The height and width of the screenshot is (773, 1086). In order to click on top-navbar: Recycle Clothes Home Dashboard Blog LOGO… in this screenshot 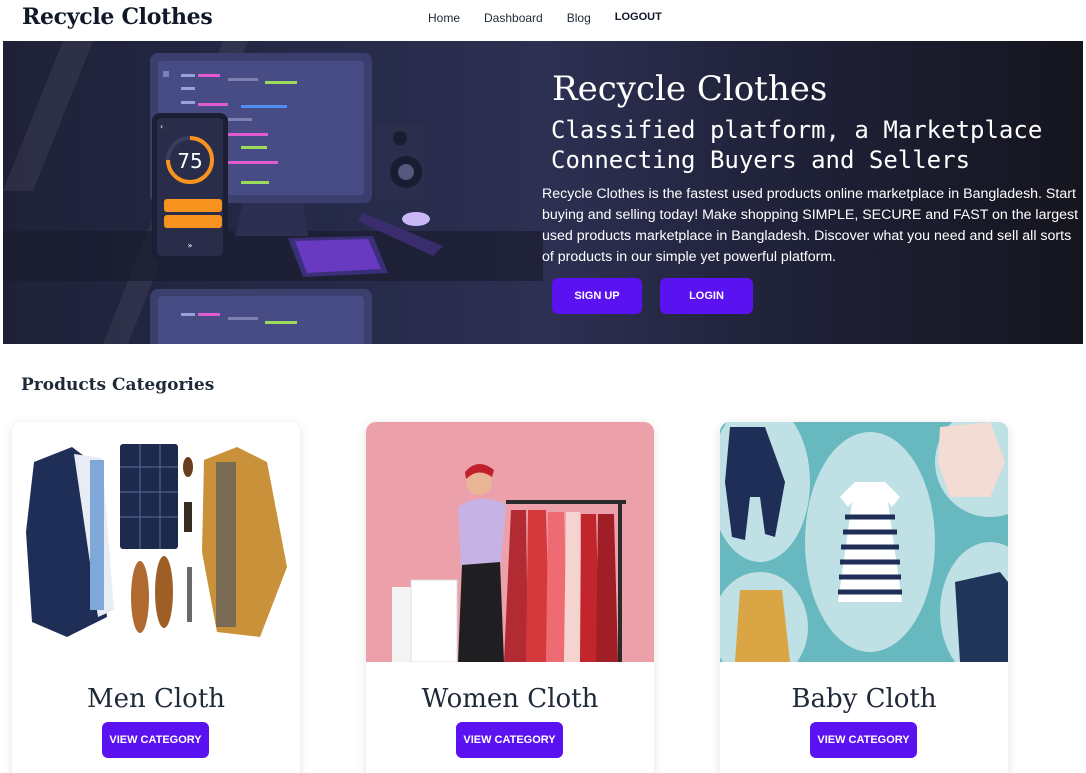, I will do `click(543, 19)`.